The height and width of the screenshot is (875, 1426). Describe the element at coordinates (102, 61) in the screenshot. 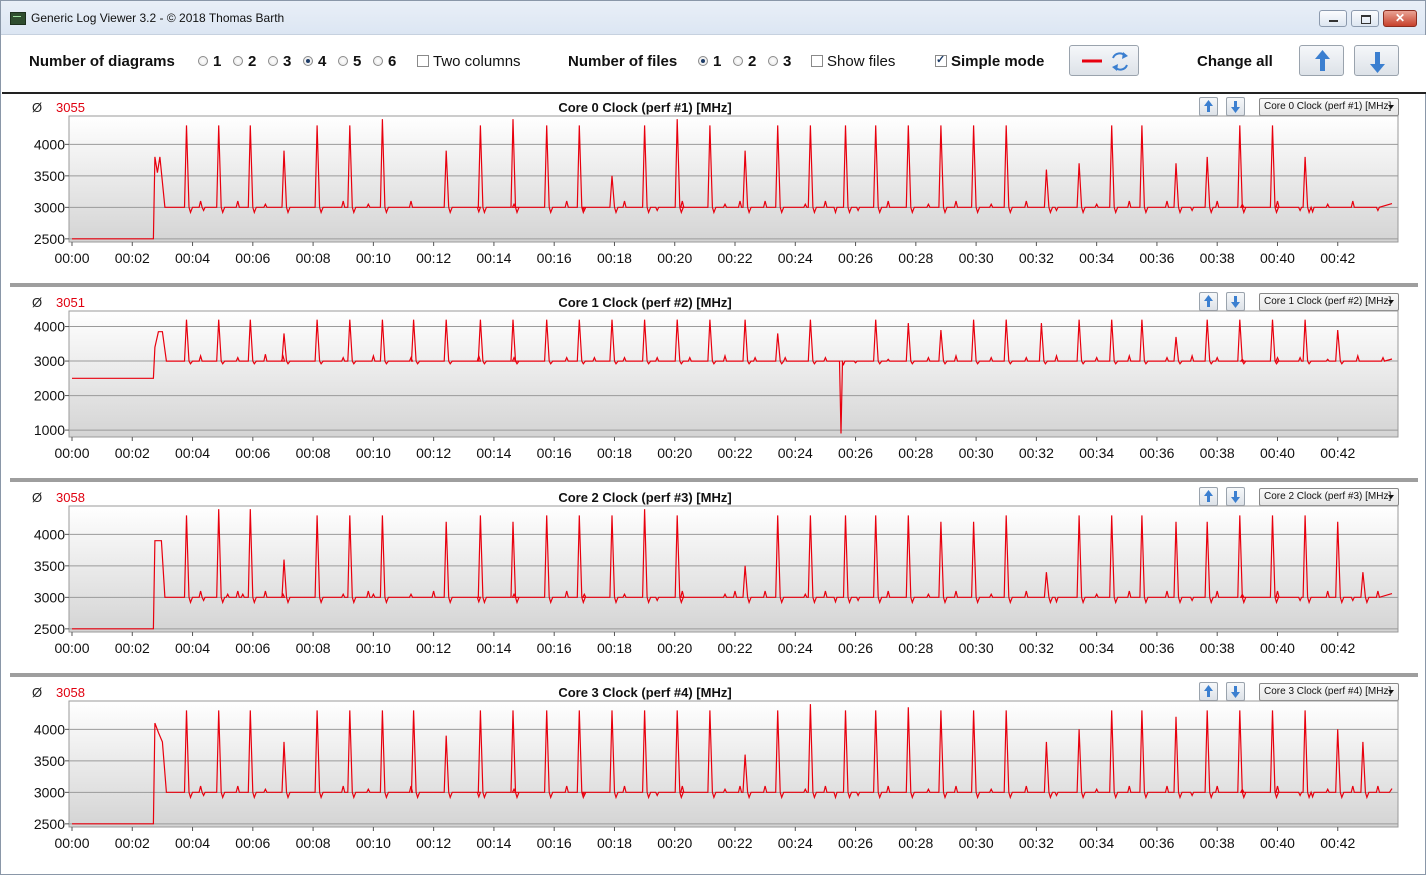

I see `number-of-diagrams-label: Number of diagrams` at that location.